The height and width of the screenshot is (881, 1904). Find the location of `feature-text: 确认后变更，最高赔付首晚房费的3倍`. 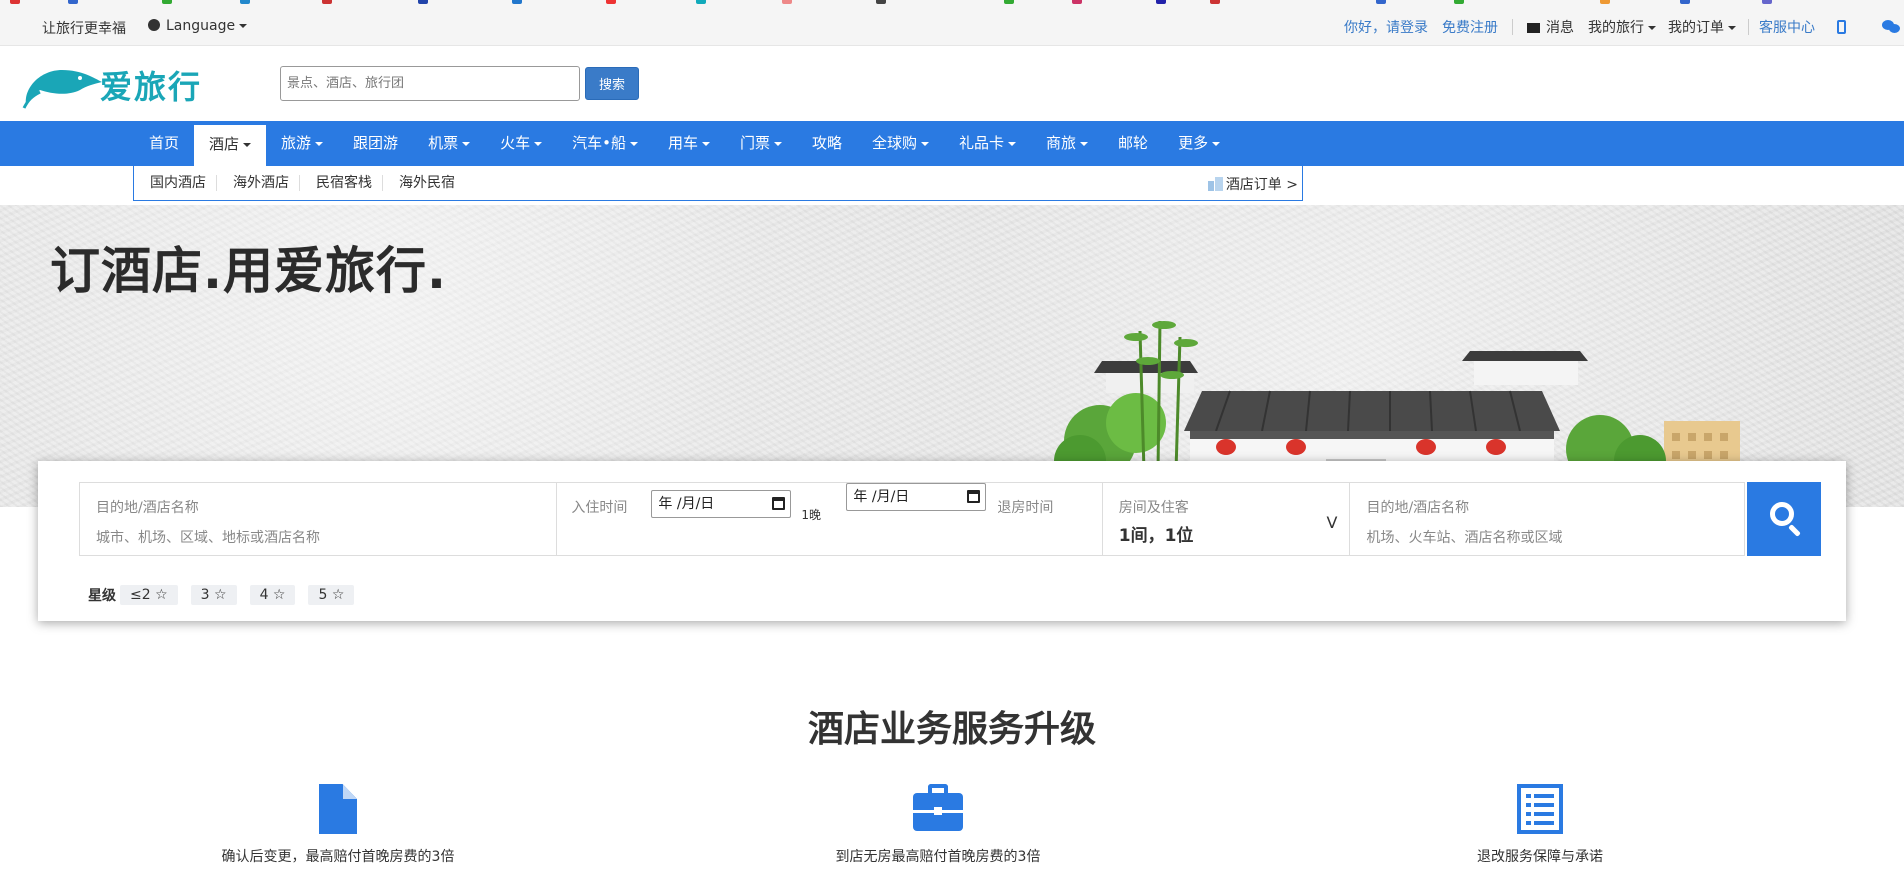

feature-text: 确认后变更，最高赔付首晚房费的3倍 is located at coordinates (338, 857).